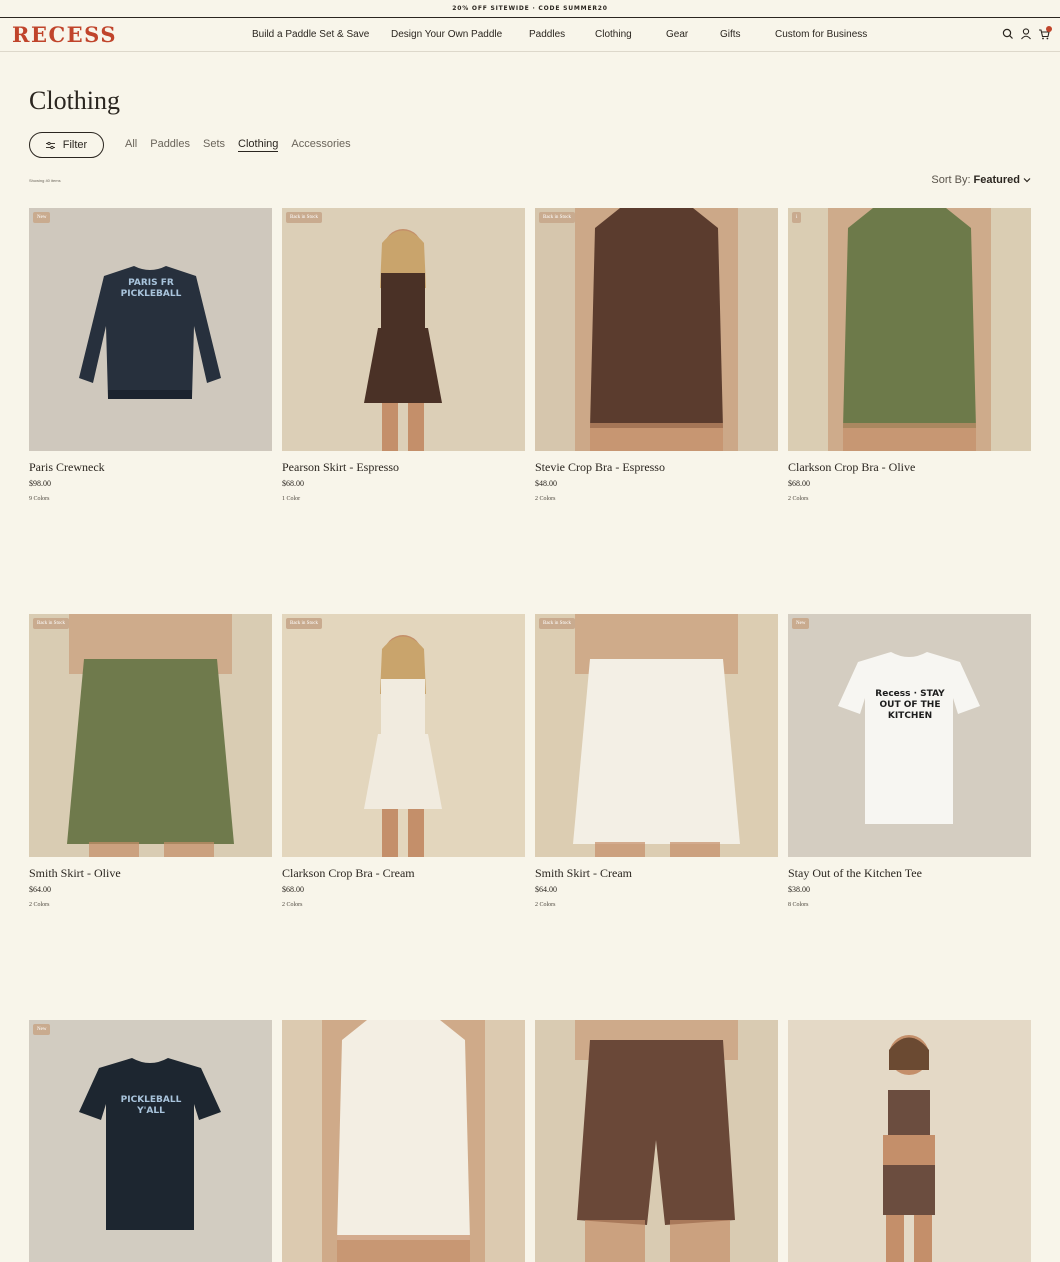 Image resolution: width=1060 pixels, height=1262 pixels. What do you see at coordinates (40, 483) in the screenshot?
I see `product-price: $98.00` at bounding box center [40, 483].